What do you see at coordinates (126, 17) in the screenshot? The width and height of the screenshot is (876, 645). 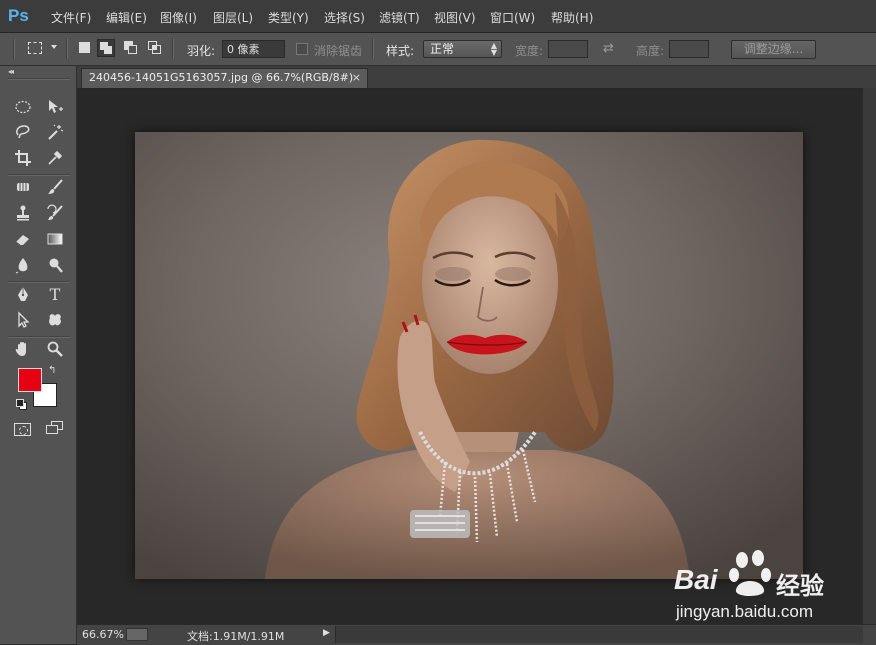 I see `menu-edit: 编辑(E)` at bounding box center [126, 17].